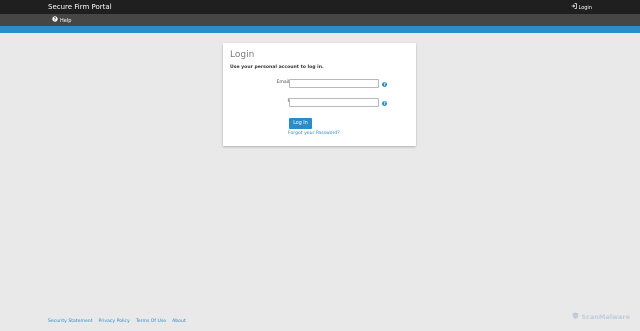 The width and height of the screenshot is (640, 331). Describe the element at coordinates (320, 7) in the screenshot. I see `top-navbar: Secure Firm Portal Login` at that location.